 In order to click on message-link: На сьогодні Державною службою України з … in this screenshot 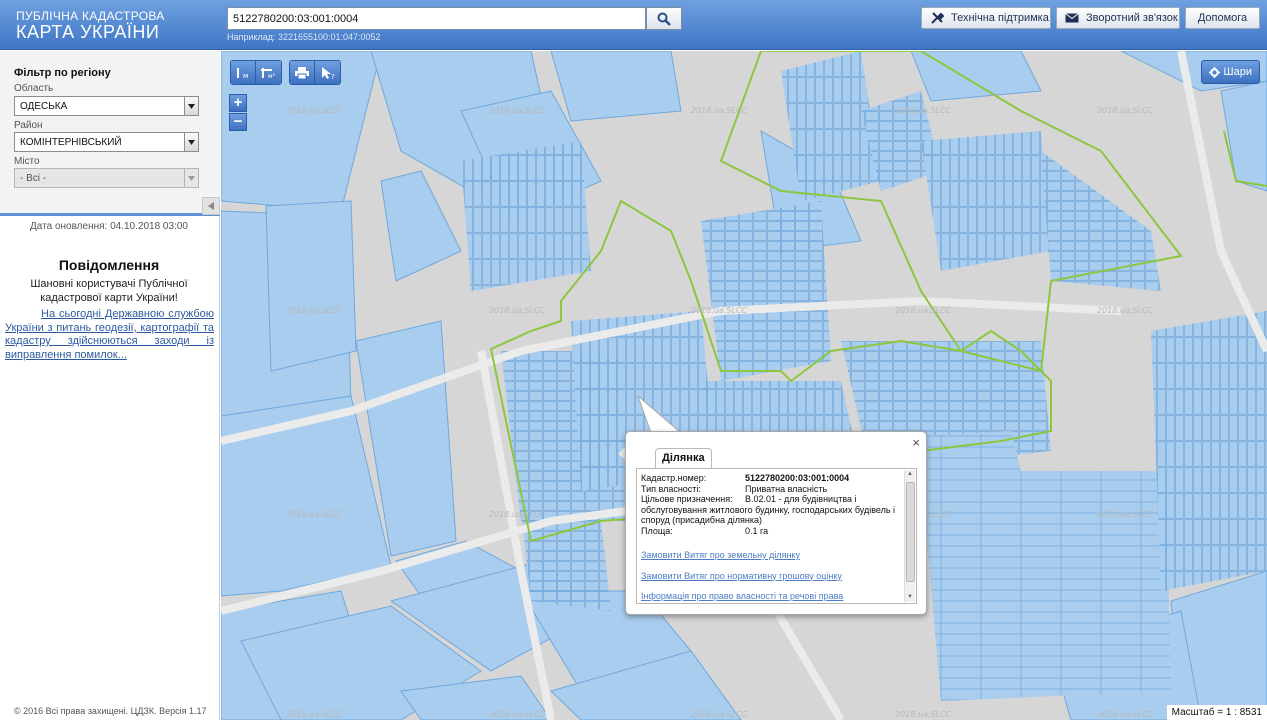, I will do `click(109, 335)`.